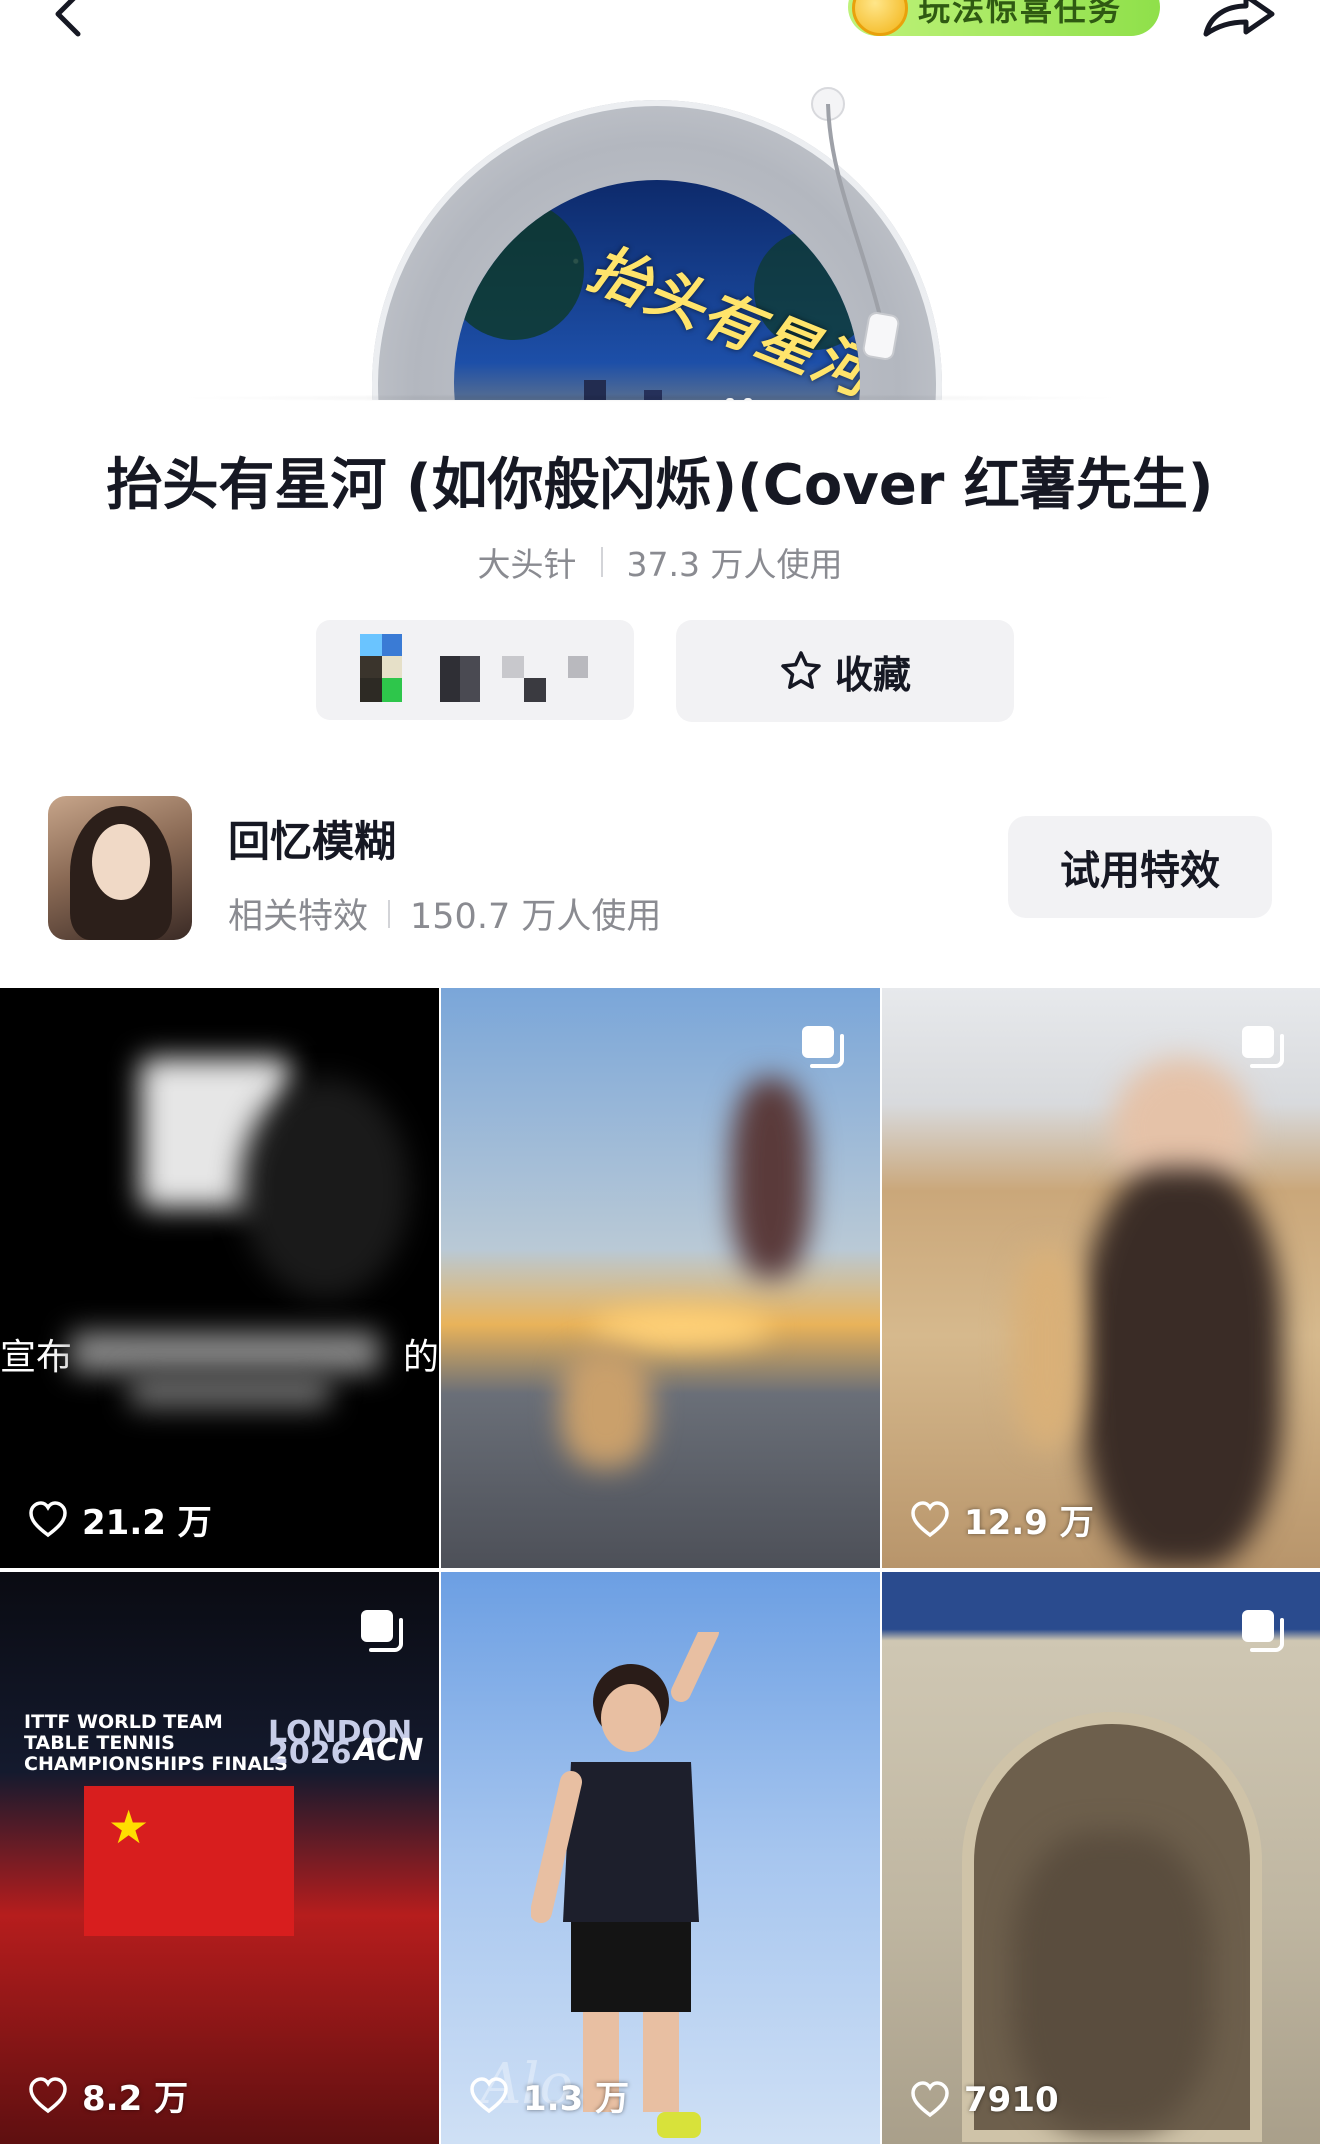 The width and height of the screenshot is (1320, 2144). I want to click on banner-sponsor: ACN, so click(389, 1750).